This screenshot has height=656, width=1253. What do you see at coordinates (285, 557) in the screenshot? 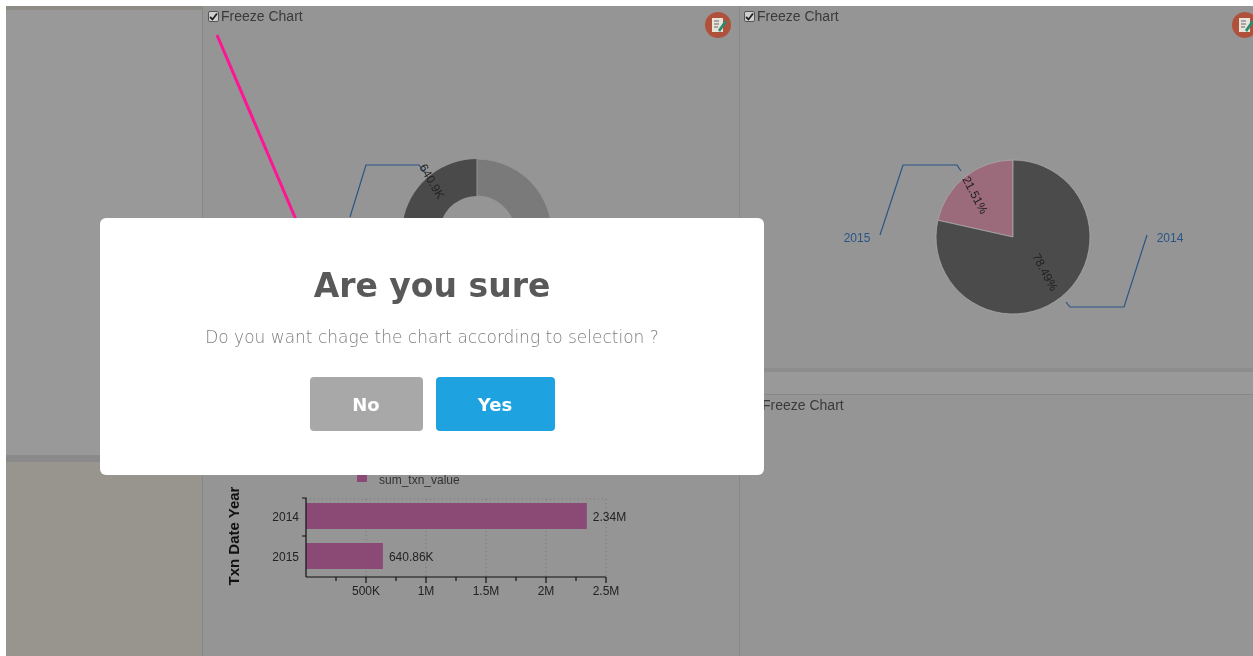
I see `category-label: 2015` at bounding box center [285, 557].